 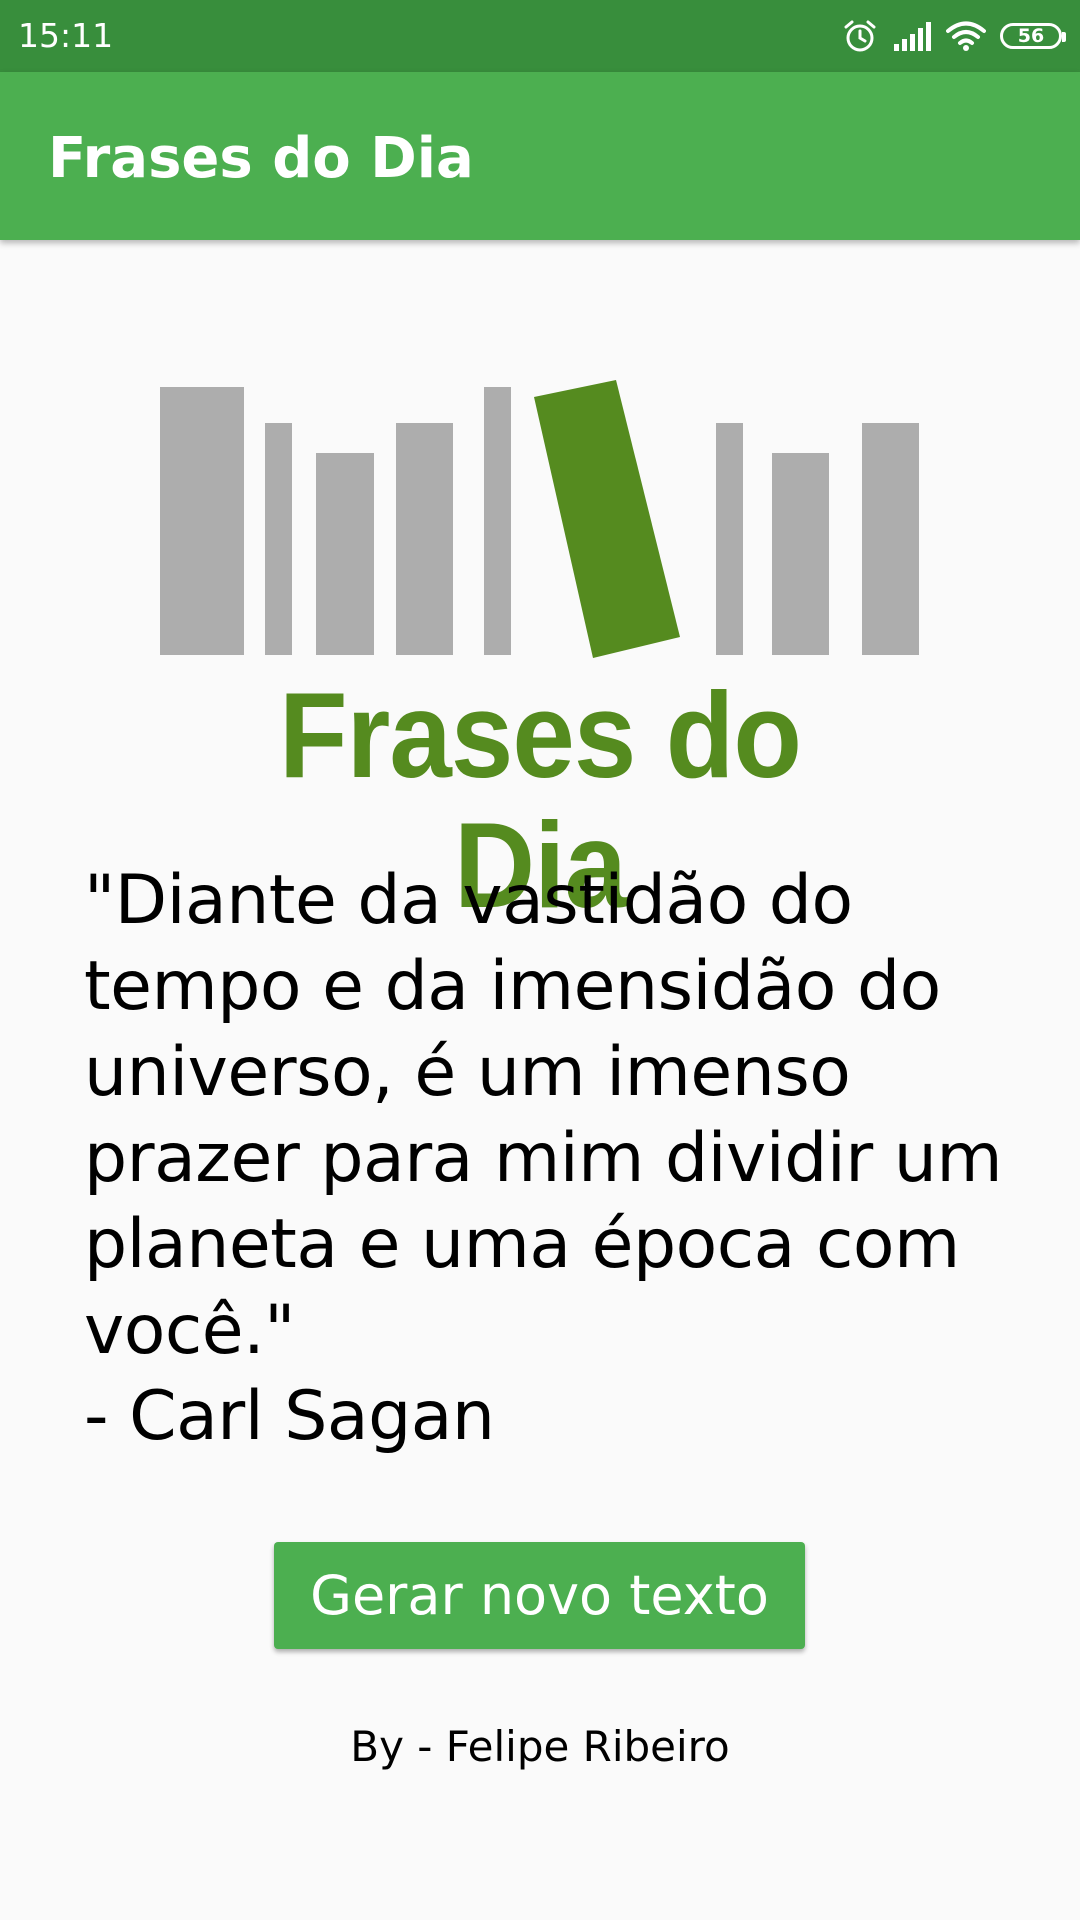 What do you see at coordinates (467, 1072) in the screenshot?
I see `quote-line: universo, é um imenso` at bounding box center [467, 1072].